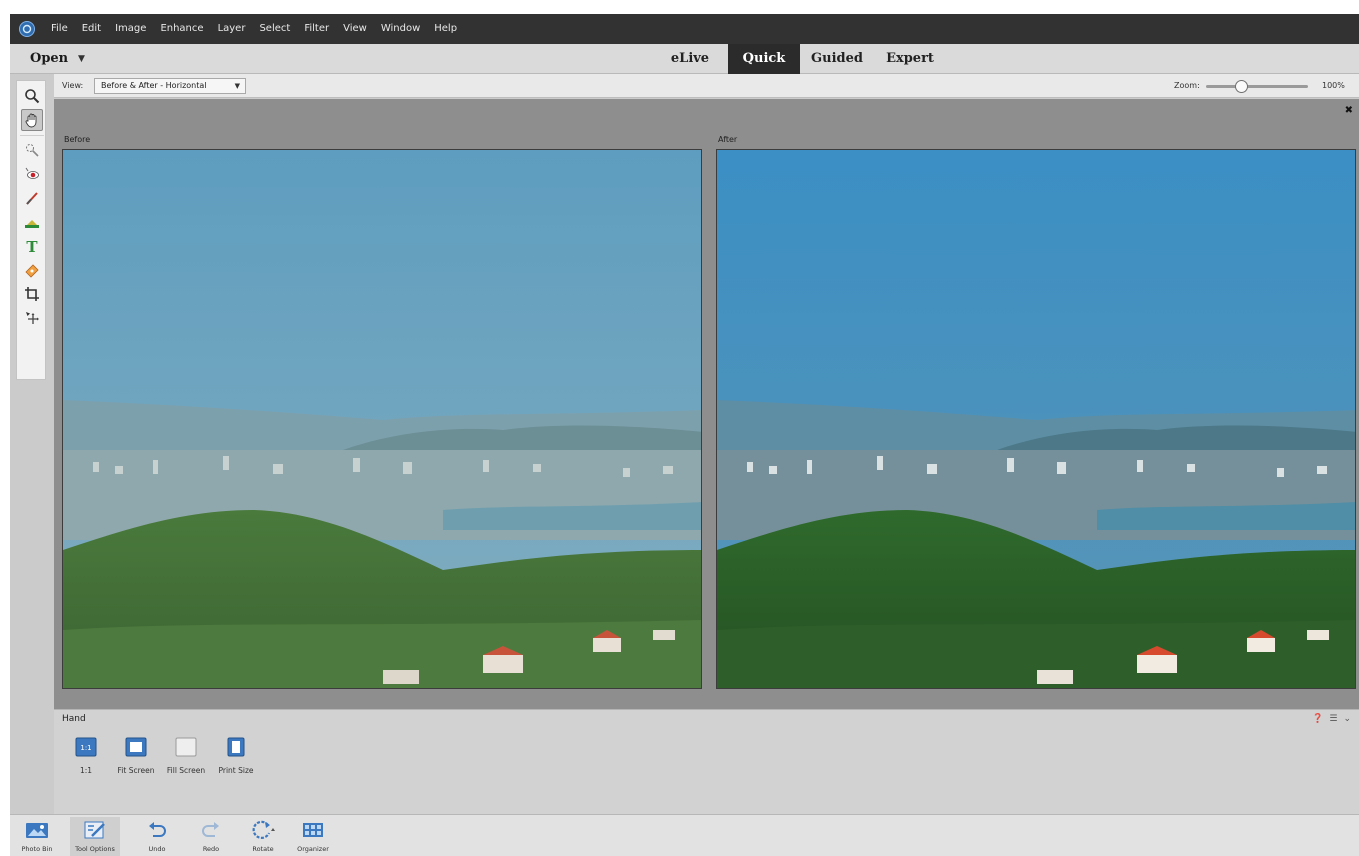  Describe the element at coordinates (154, 85) in the screenshot. I see `view-mode-value: Before & After - Horizontal` at that location.